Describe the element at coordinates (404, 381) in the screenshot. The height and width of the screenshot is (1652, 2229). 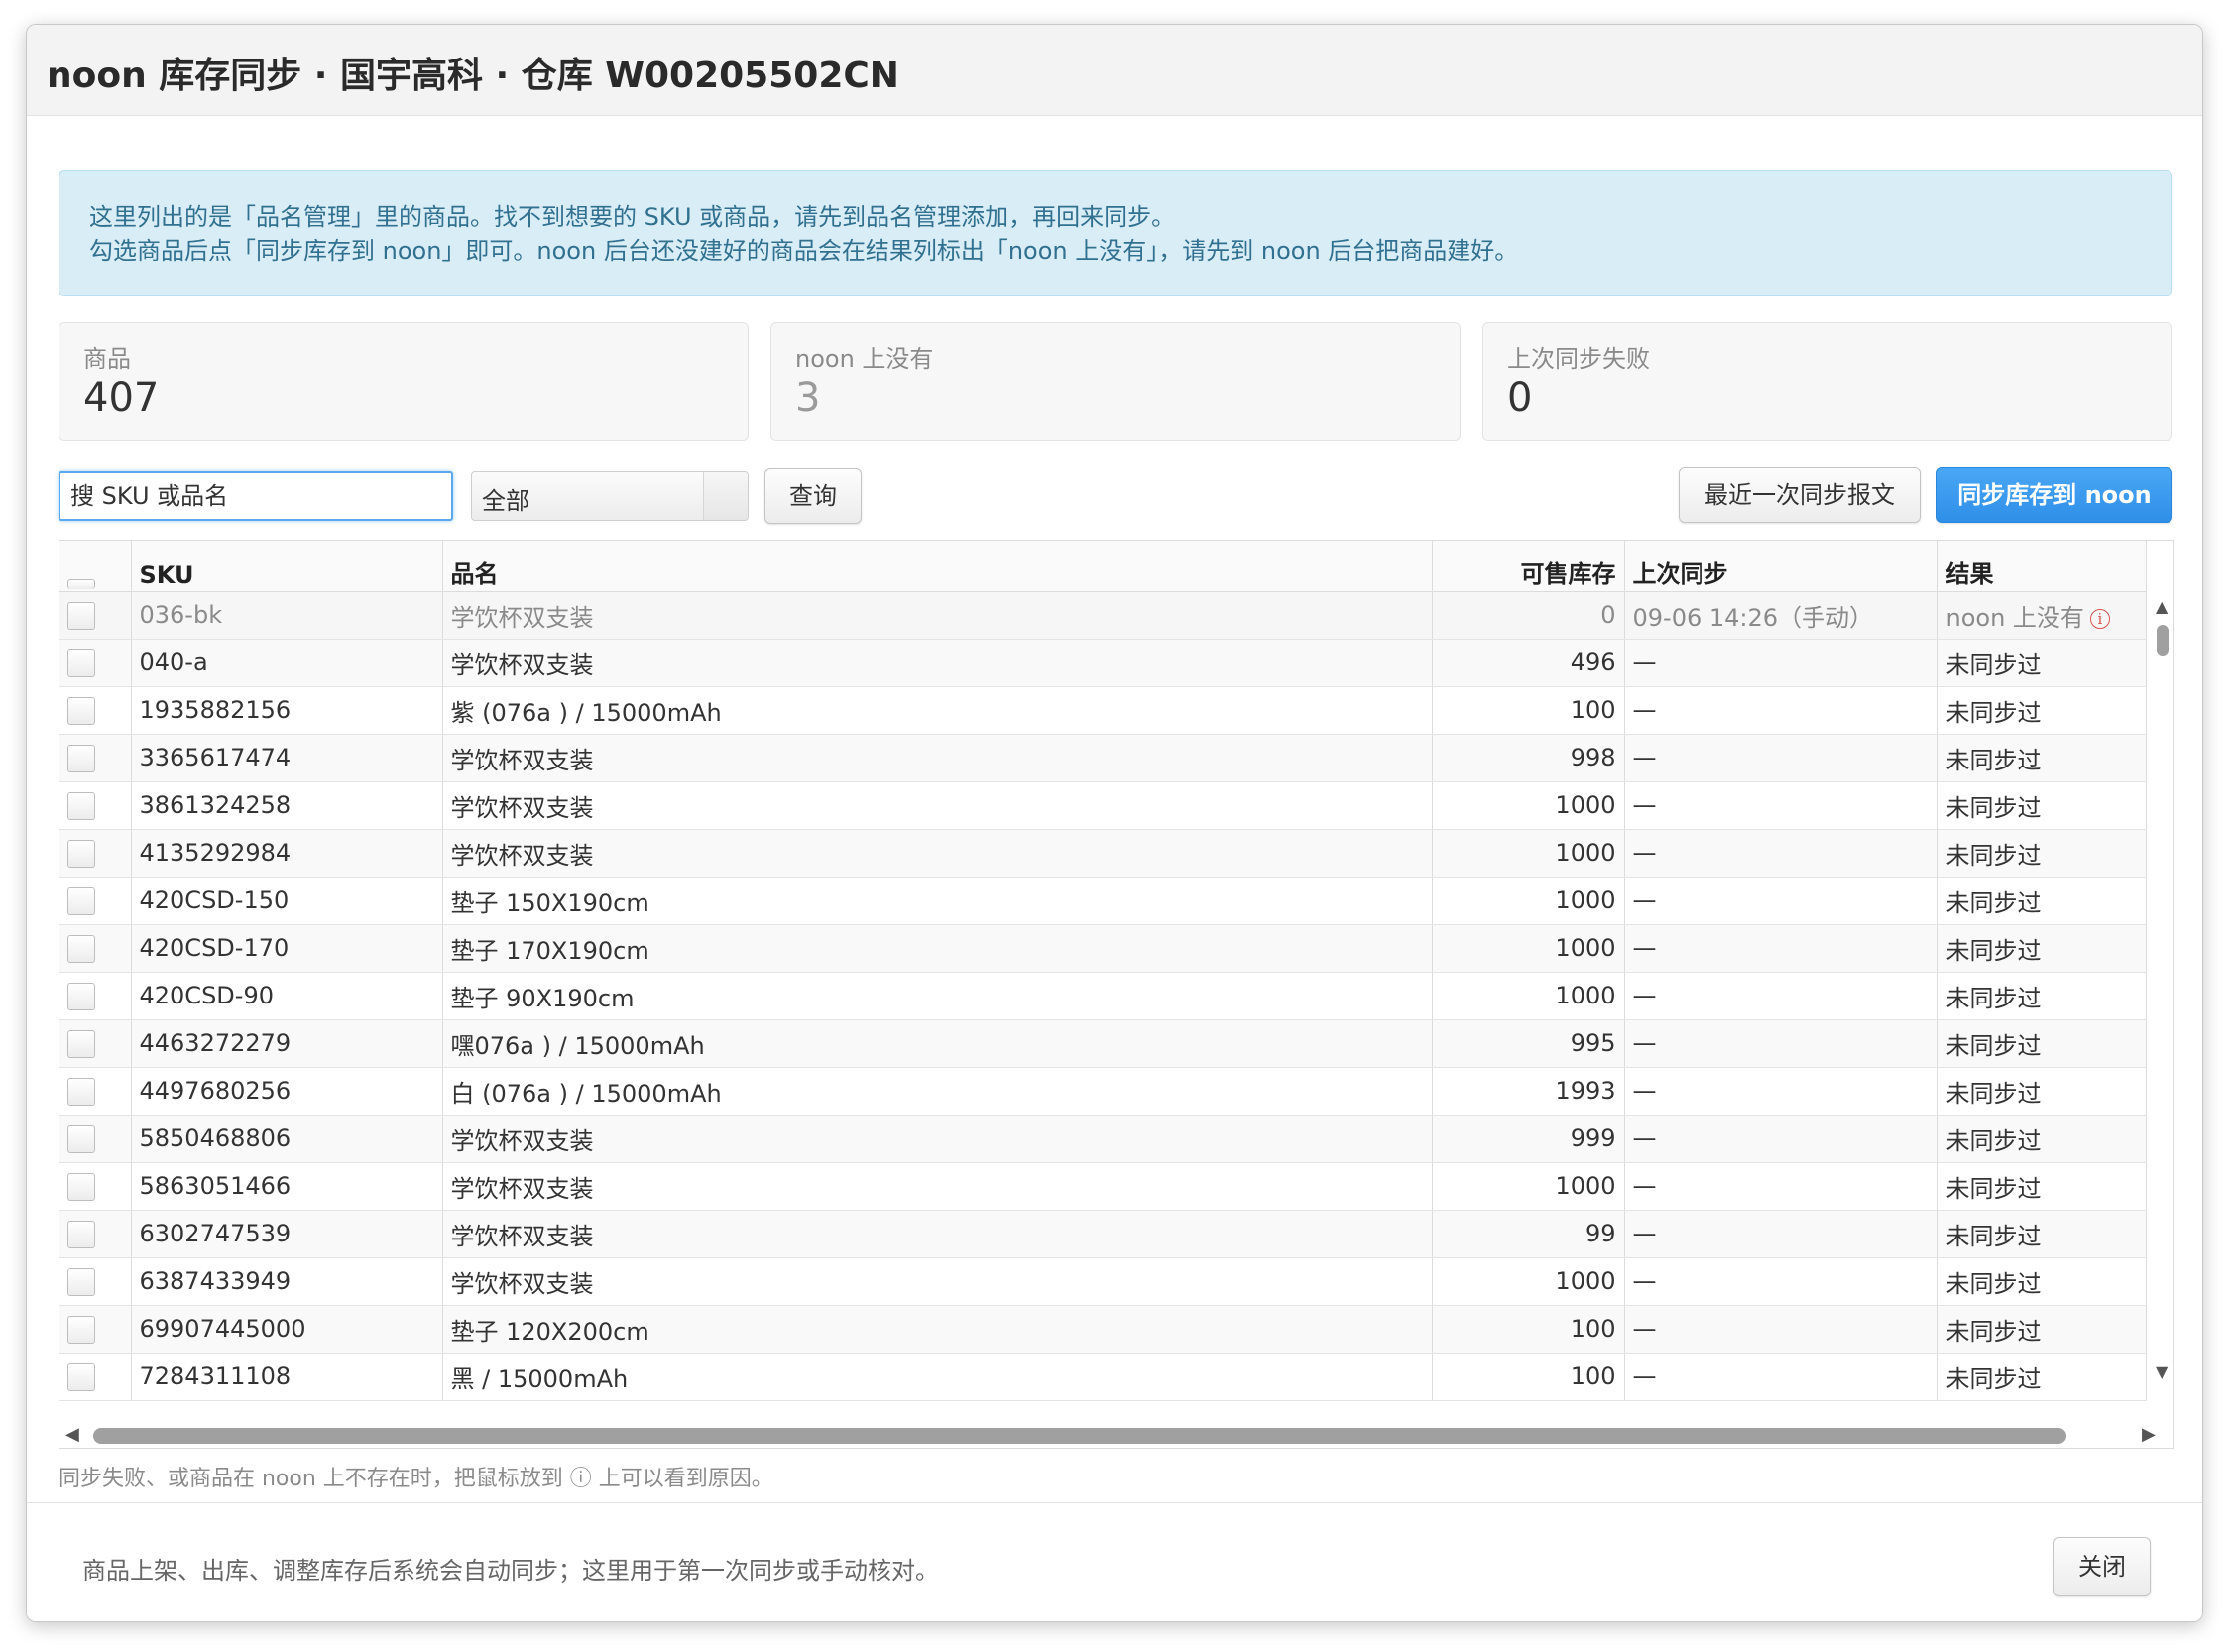
I see `stat-products: 商品 407` at that location.